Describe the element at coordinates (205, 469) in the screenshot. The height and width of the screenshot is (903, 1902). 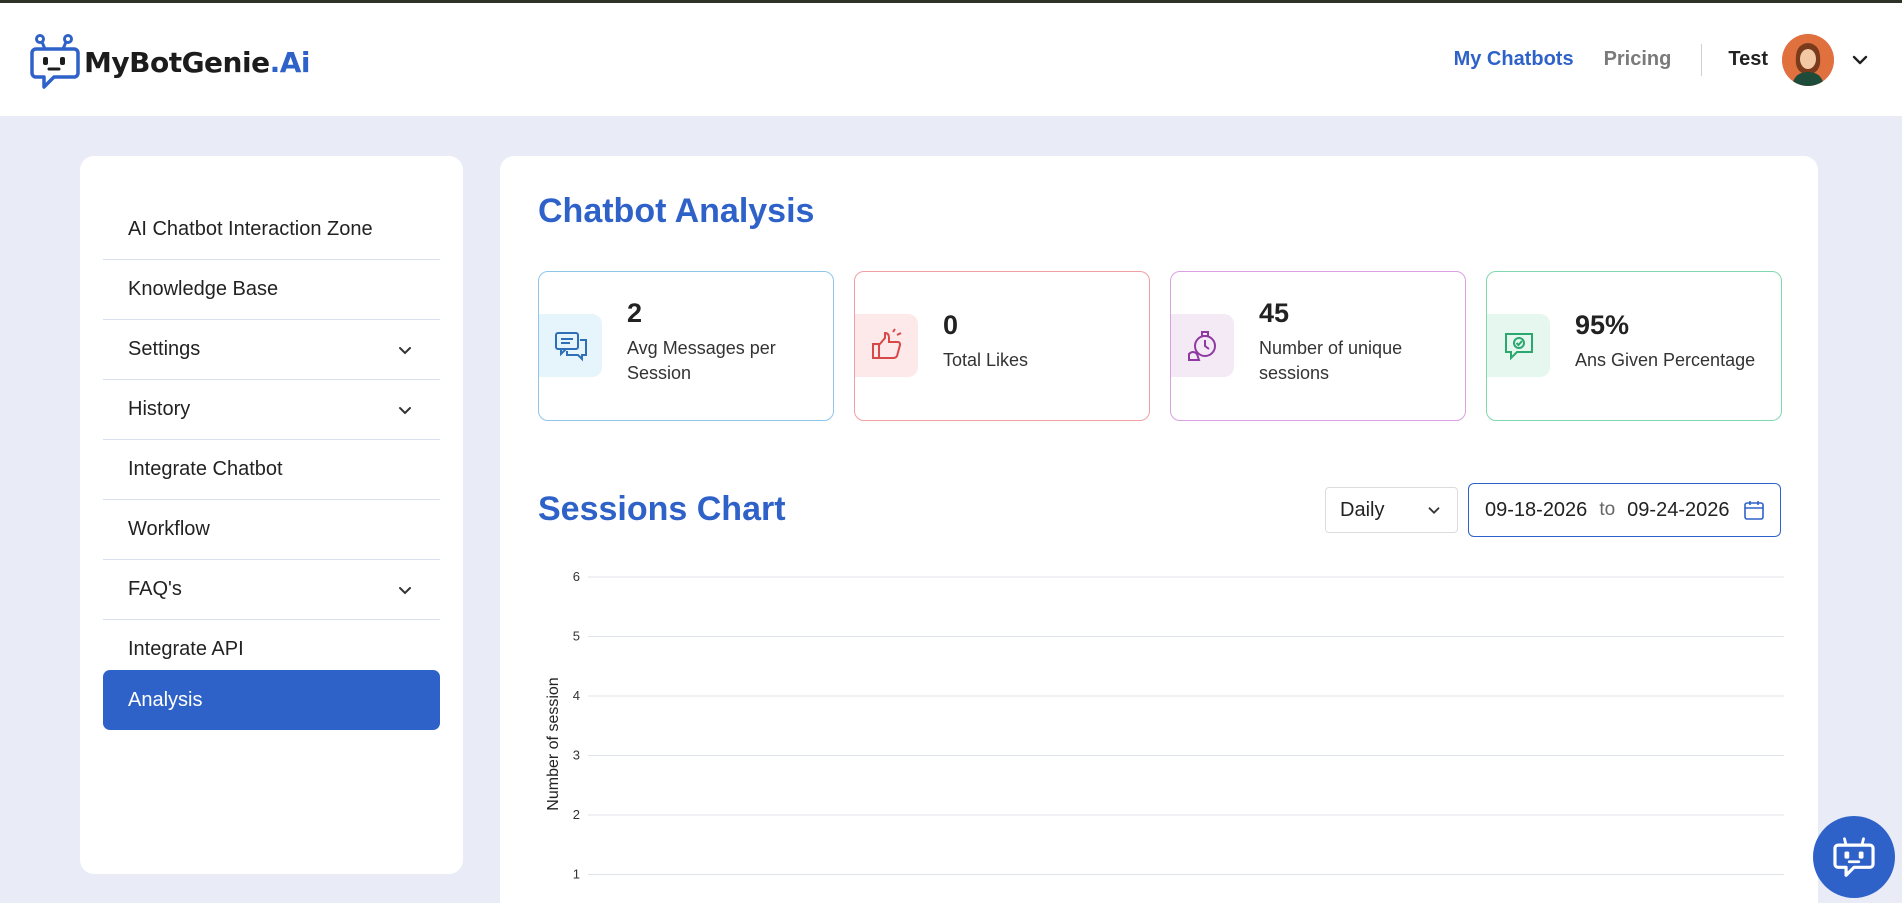
I see `sidebar-item-label: Integrate Chatbot` at that location.